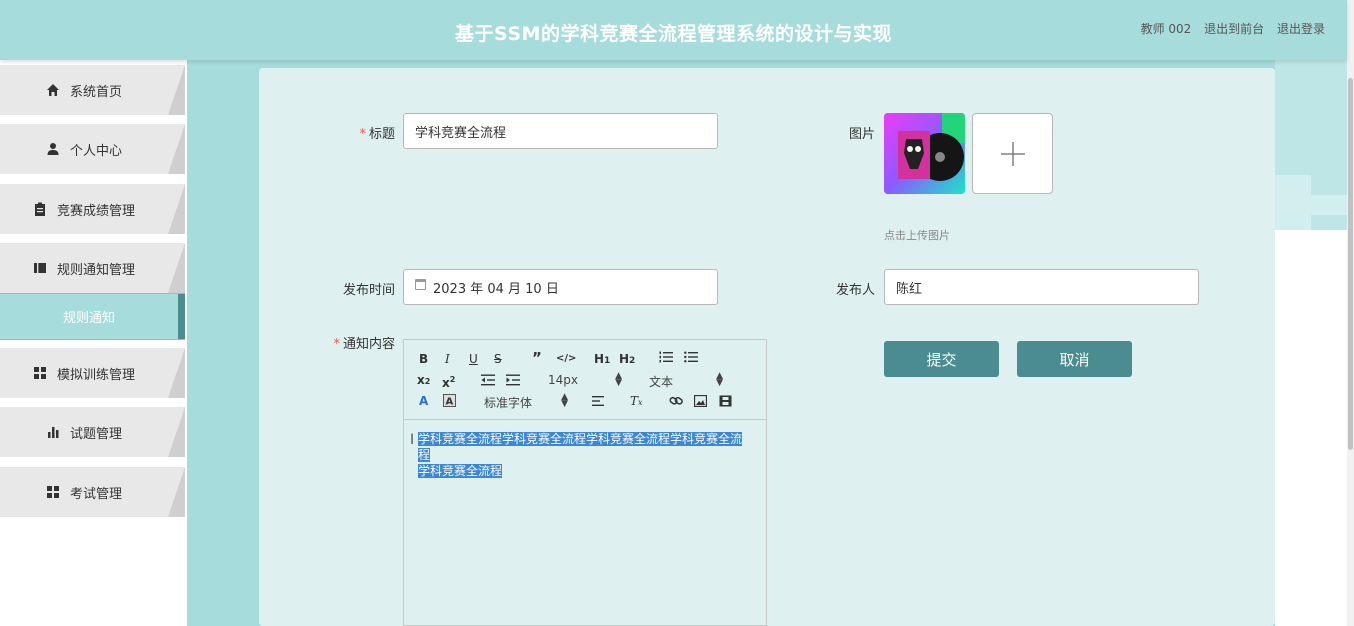 The width and height of the screenshot is (1354, 626). I want to click on video-icon, so click(725, 402).